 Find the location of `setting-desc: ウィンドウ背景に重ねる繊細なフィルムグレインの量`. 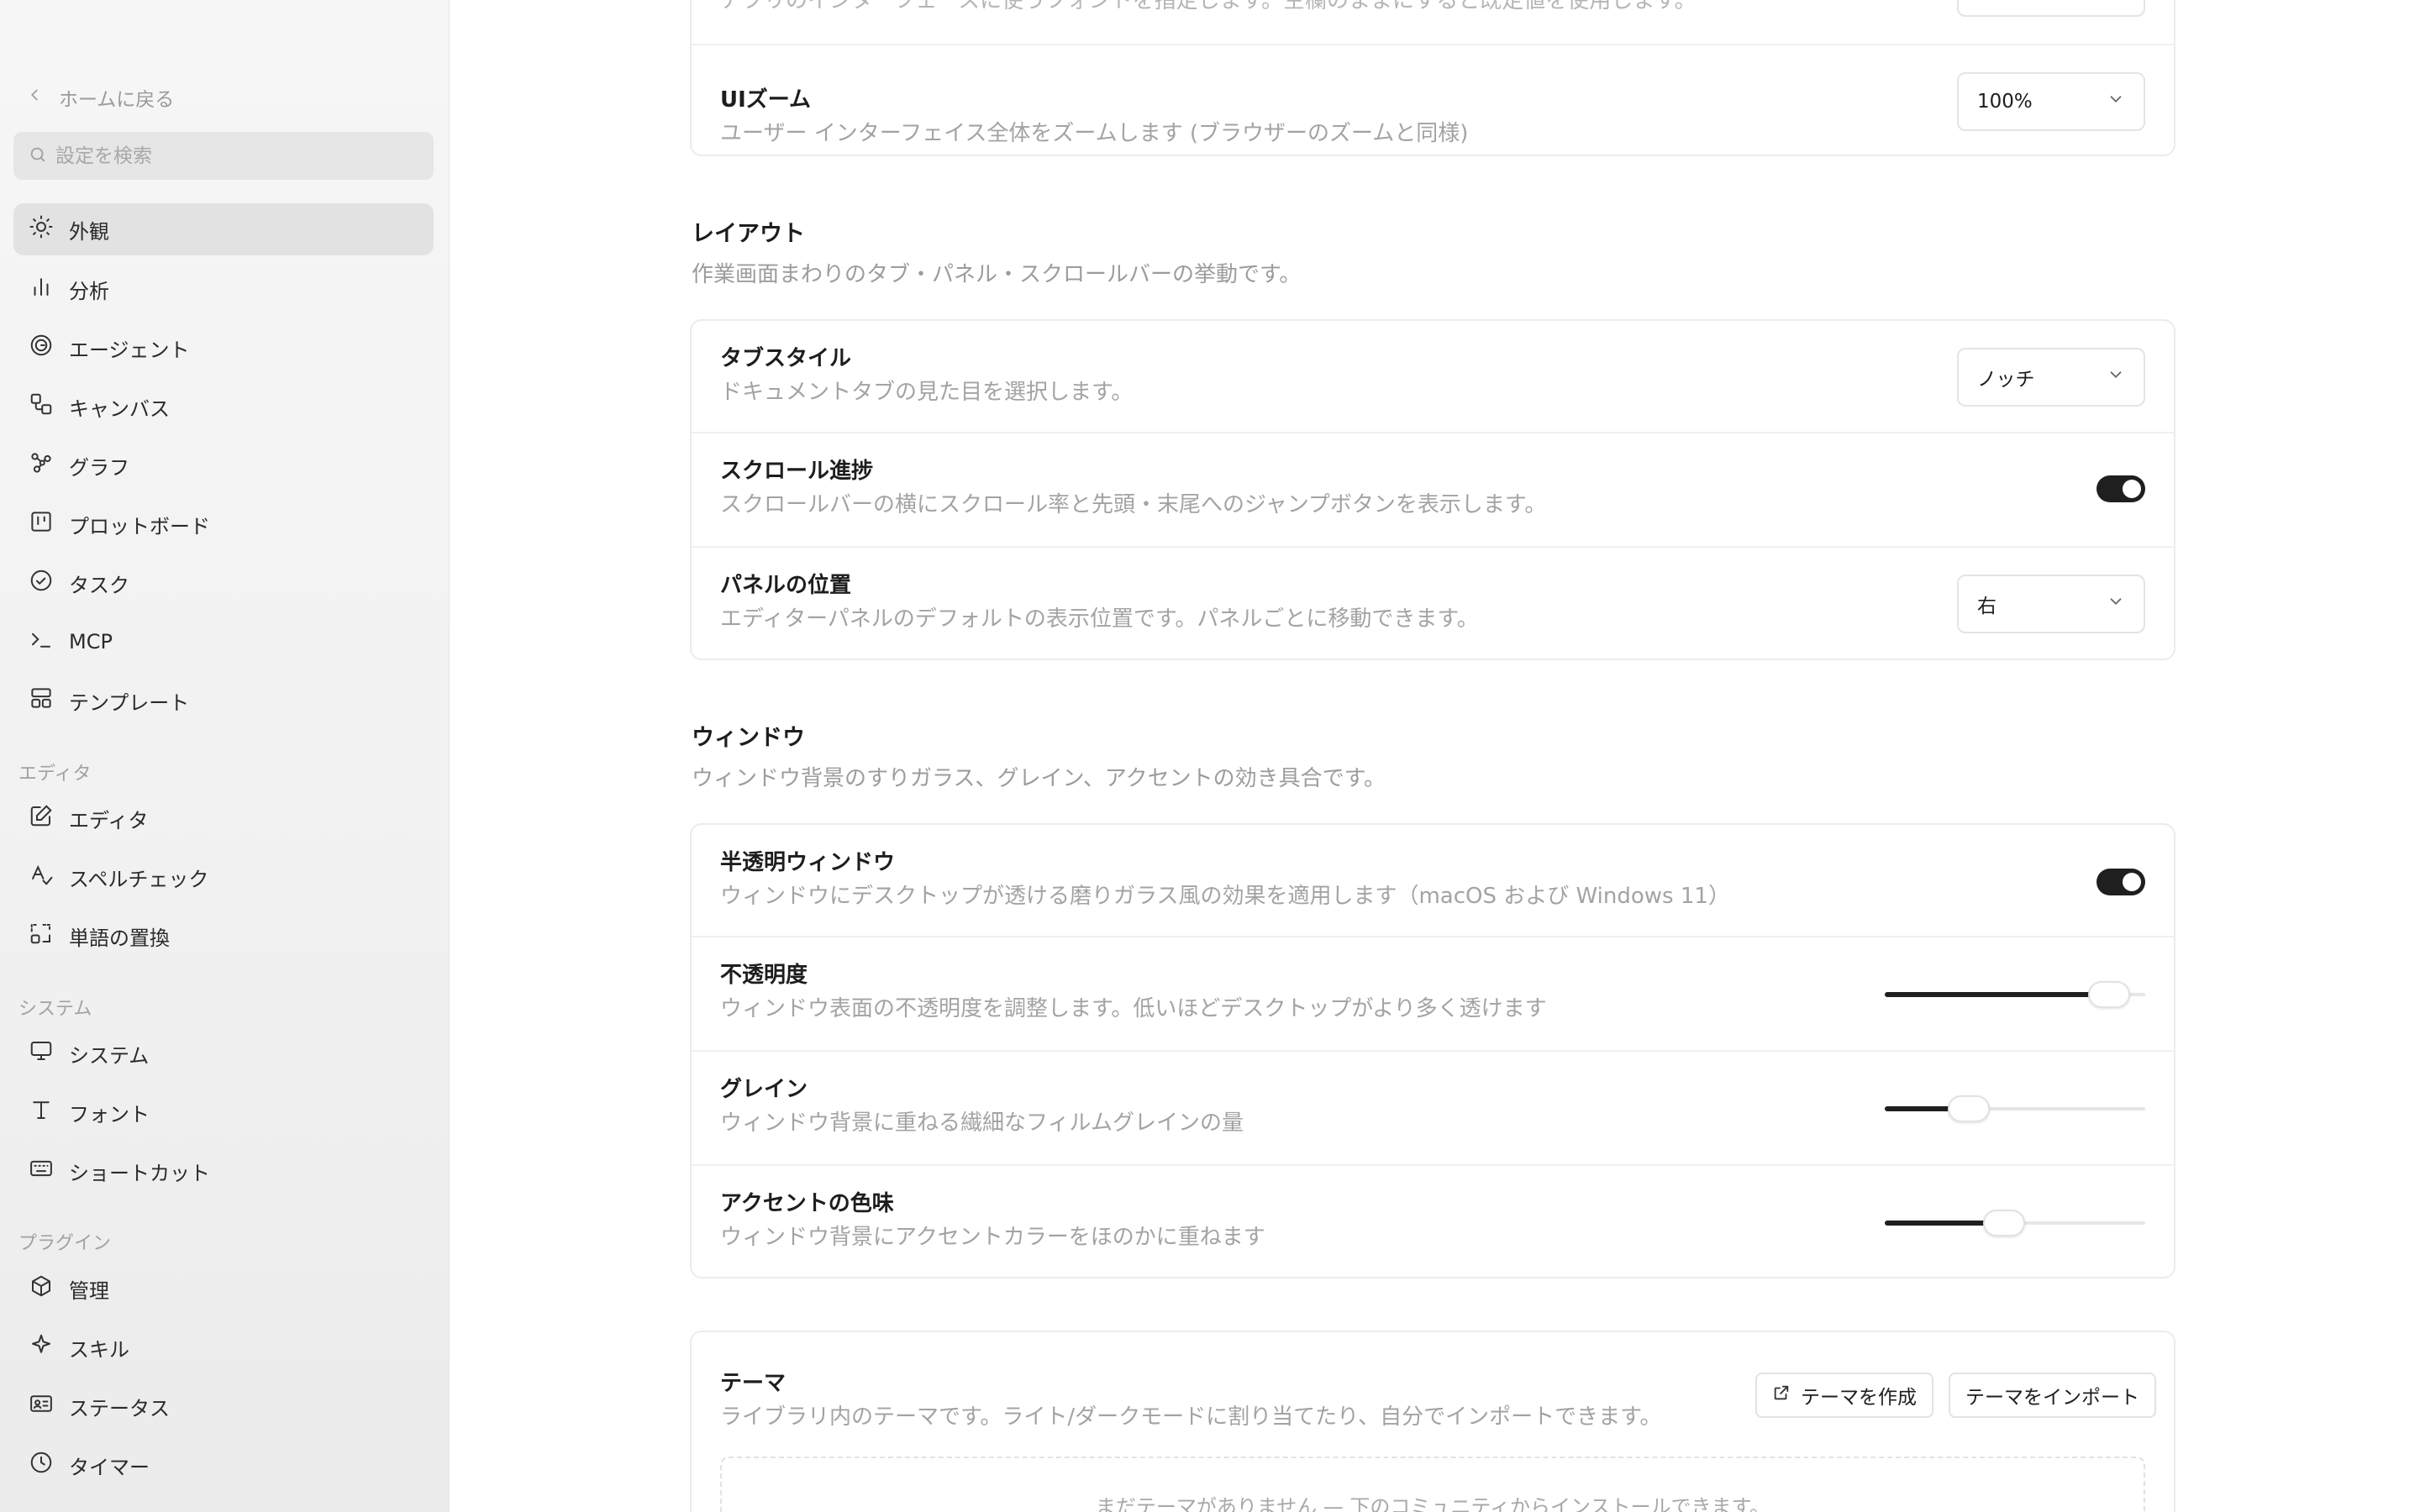

setting-desc: ウィンドウ背景に重ねる繊細なフィルムグレインの量 is located at coordinates (982, 1123).